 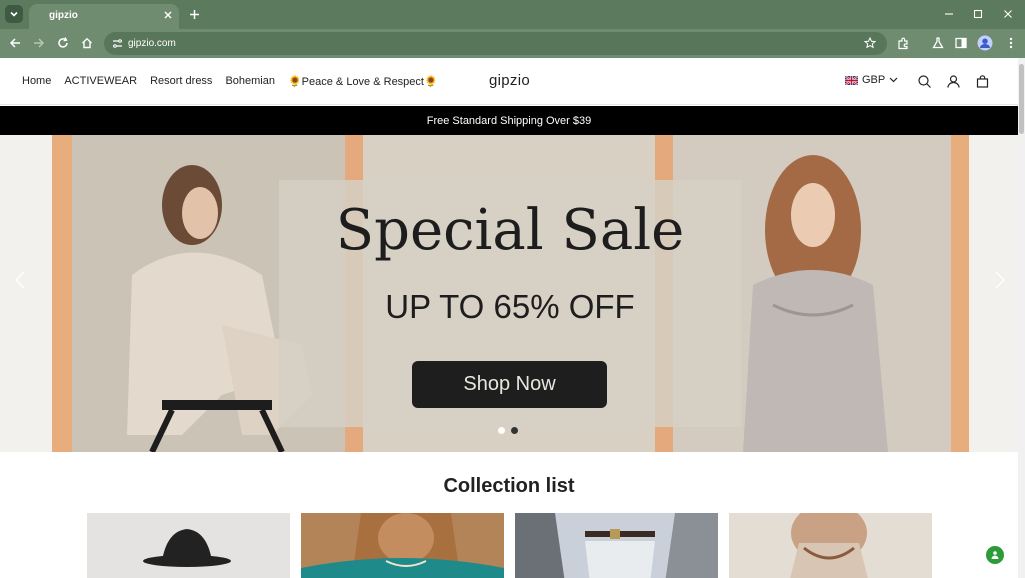 What do you see at coordinates (938, 43) in the screenshot?
I see `labs-icon` at bounding box center [938, 43].